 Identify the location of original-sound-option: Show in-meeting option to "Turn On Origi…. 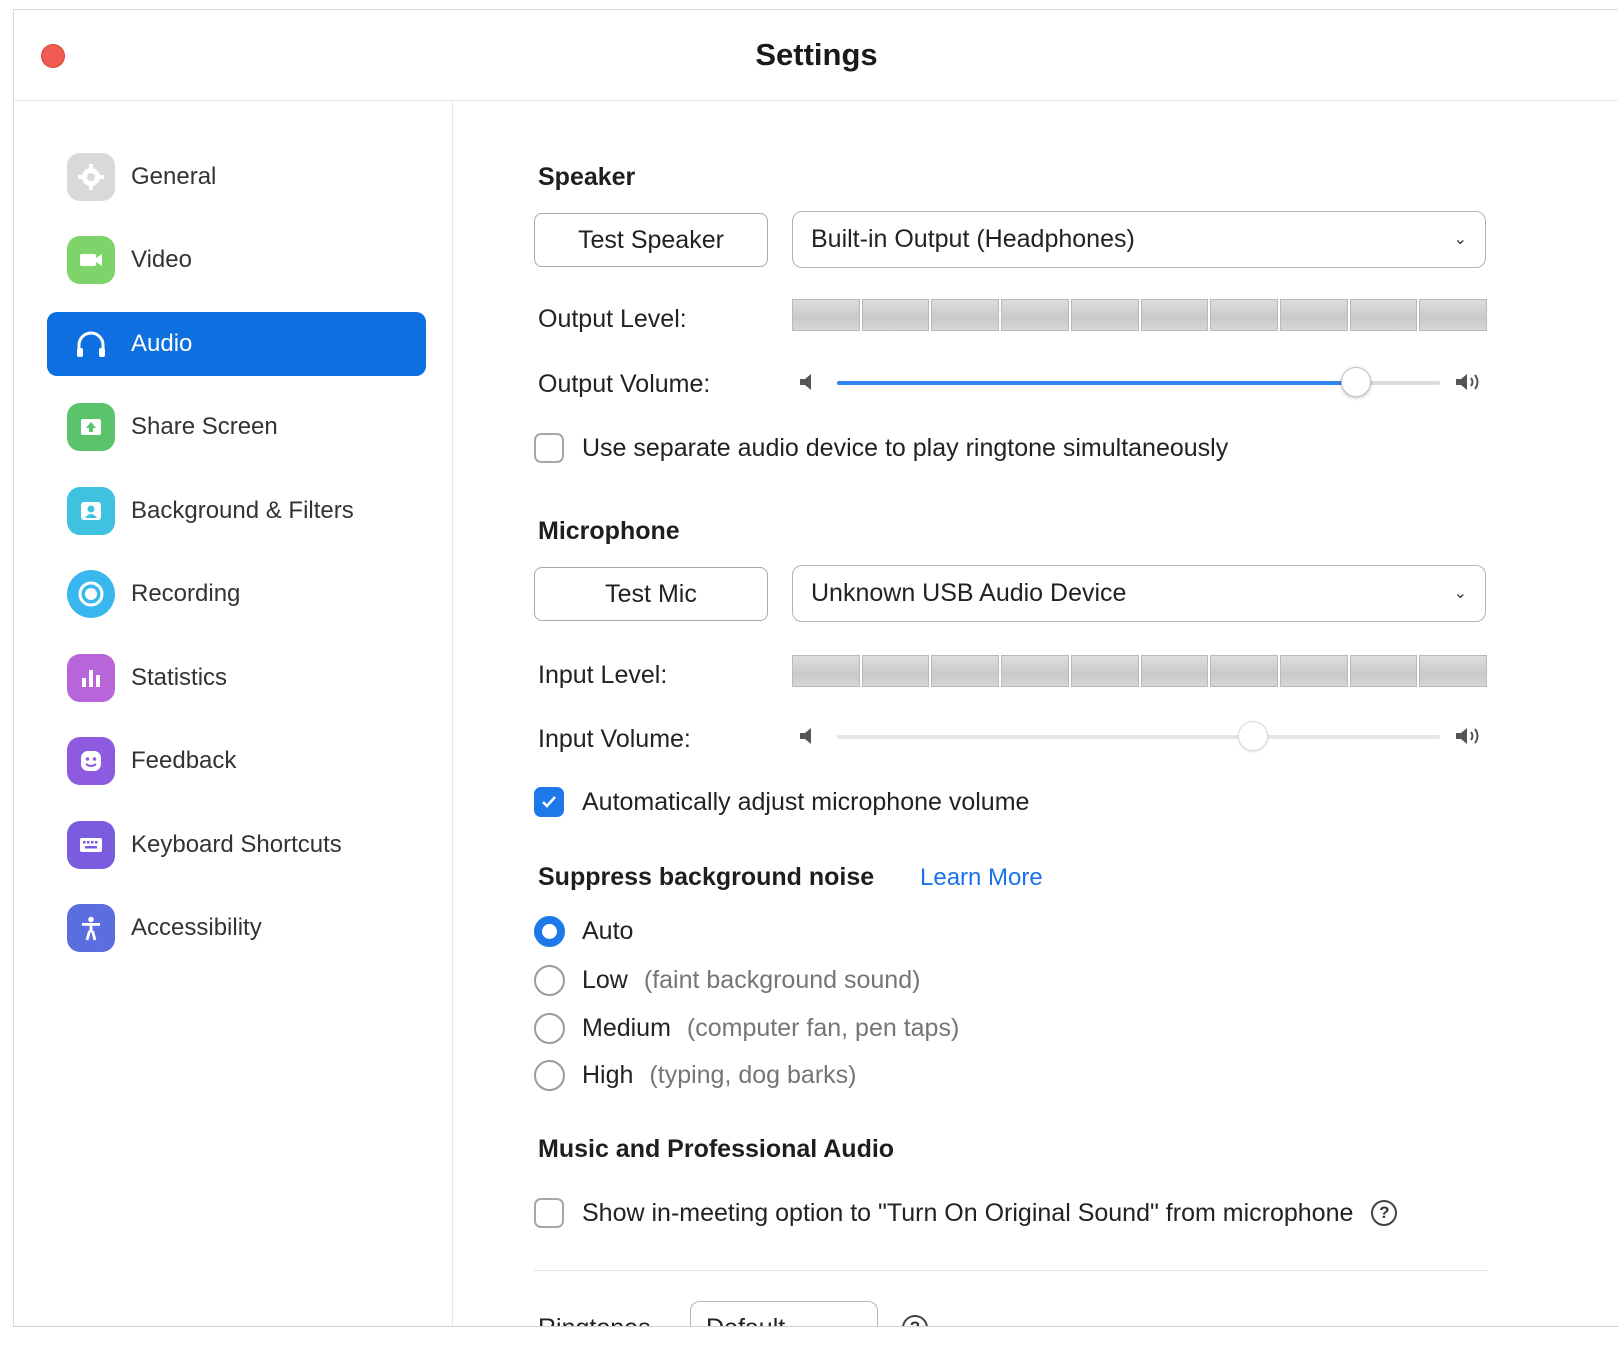
(966, 1213).